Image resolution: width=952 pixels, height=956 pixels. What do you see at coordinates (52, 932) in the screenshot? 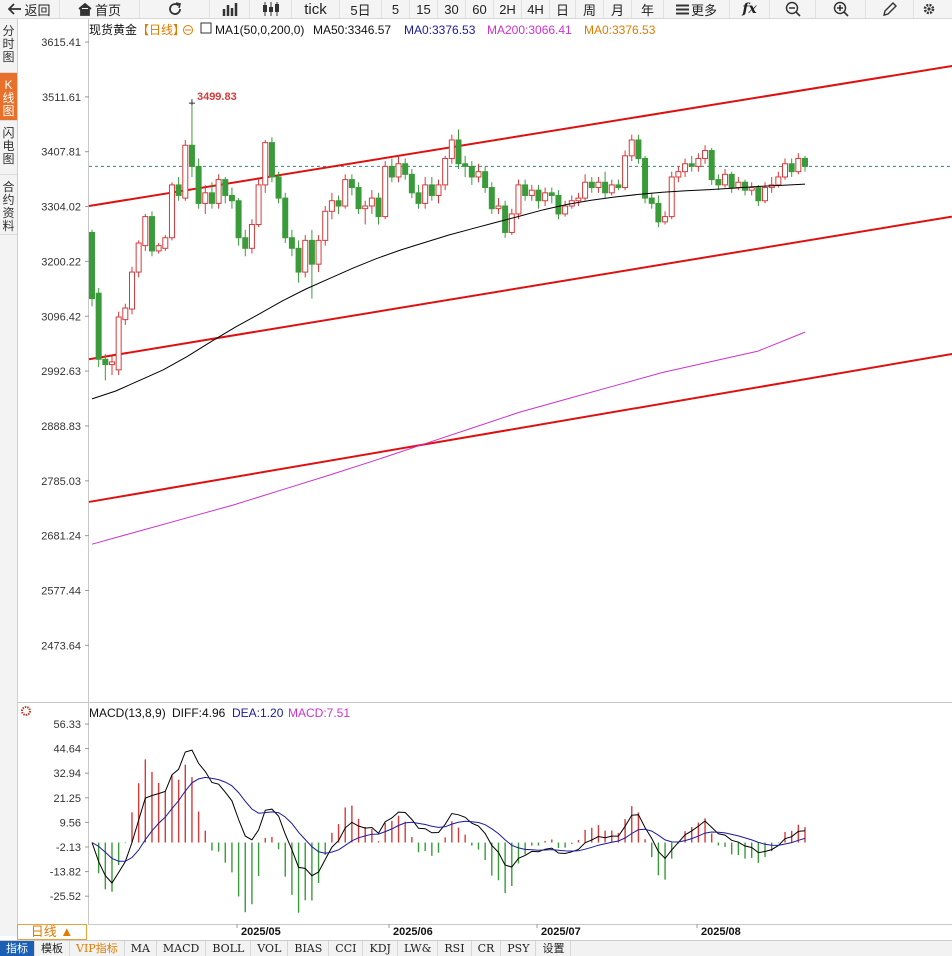
I see `period-tab: 日线 ▲` at bounding box center [52, 932].